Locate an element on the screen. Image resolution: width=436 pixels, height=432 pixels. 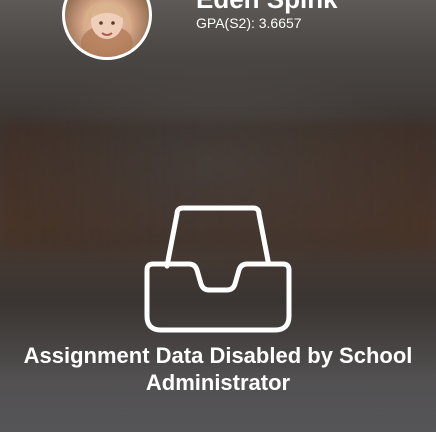
inbox-tray-icon is located at coordinates (218, 269).